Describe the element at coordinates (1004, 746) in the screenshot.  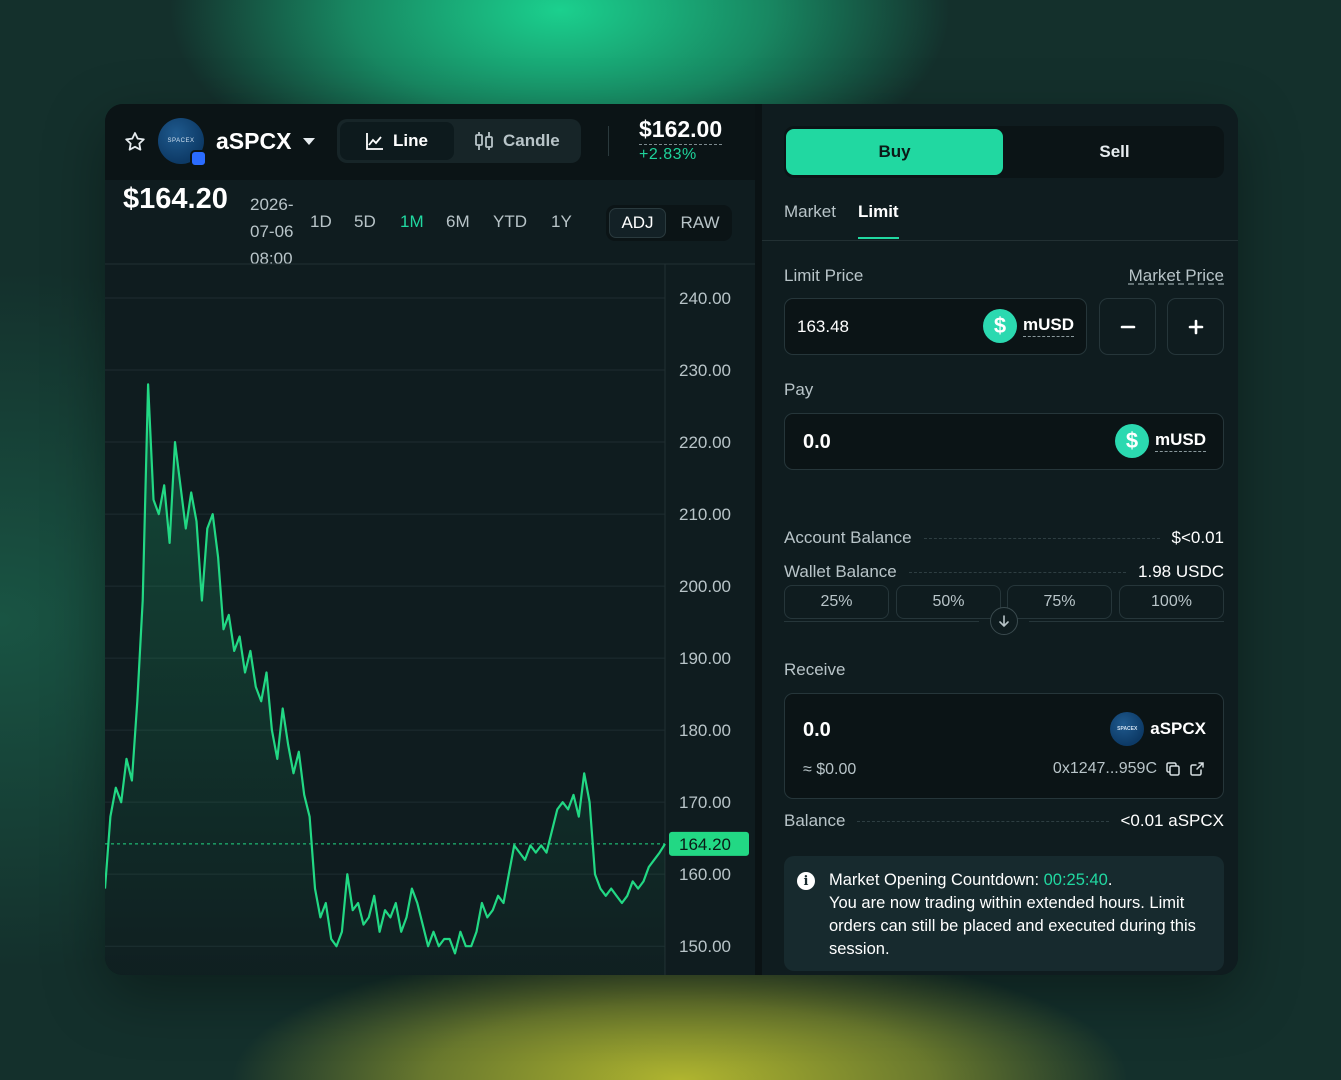
I see `receive-output: 0.0 SPACEX aSPCX ≈ $0.00 0x1247...959C` at that location.